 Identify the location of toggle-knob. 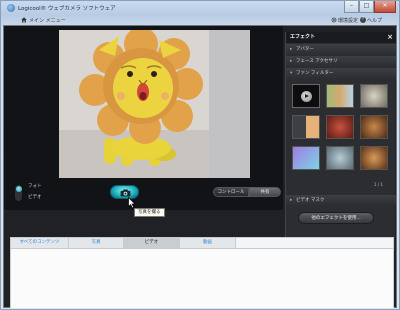
(19, 189).